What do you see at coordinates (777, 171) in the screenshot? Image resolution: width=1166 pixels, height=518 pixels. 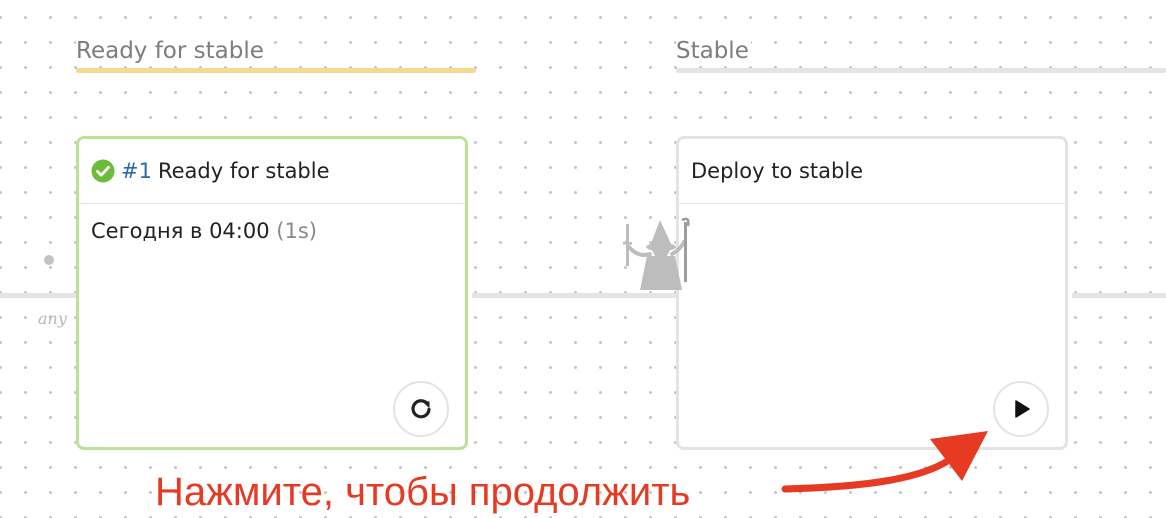 I see `job-title: Deploy to stable` at bounding box center [777, 171].